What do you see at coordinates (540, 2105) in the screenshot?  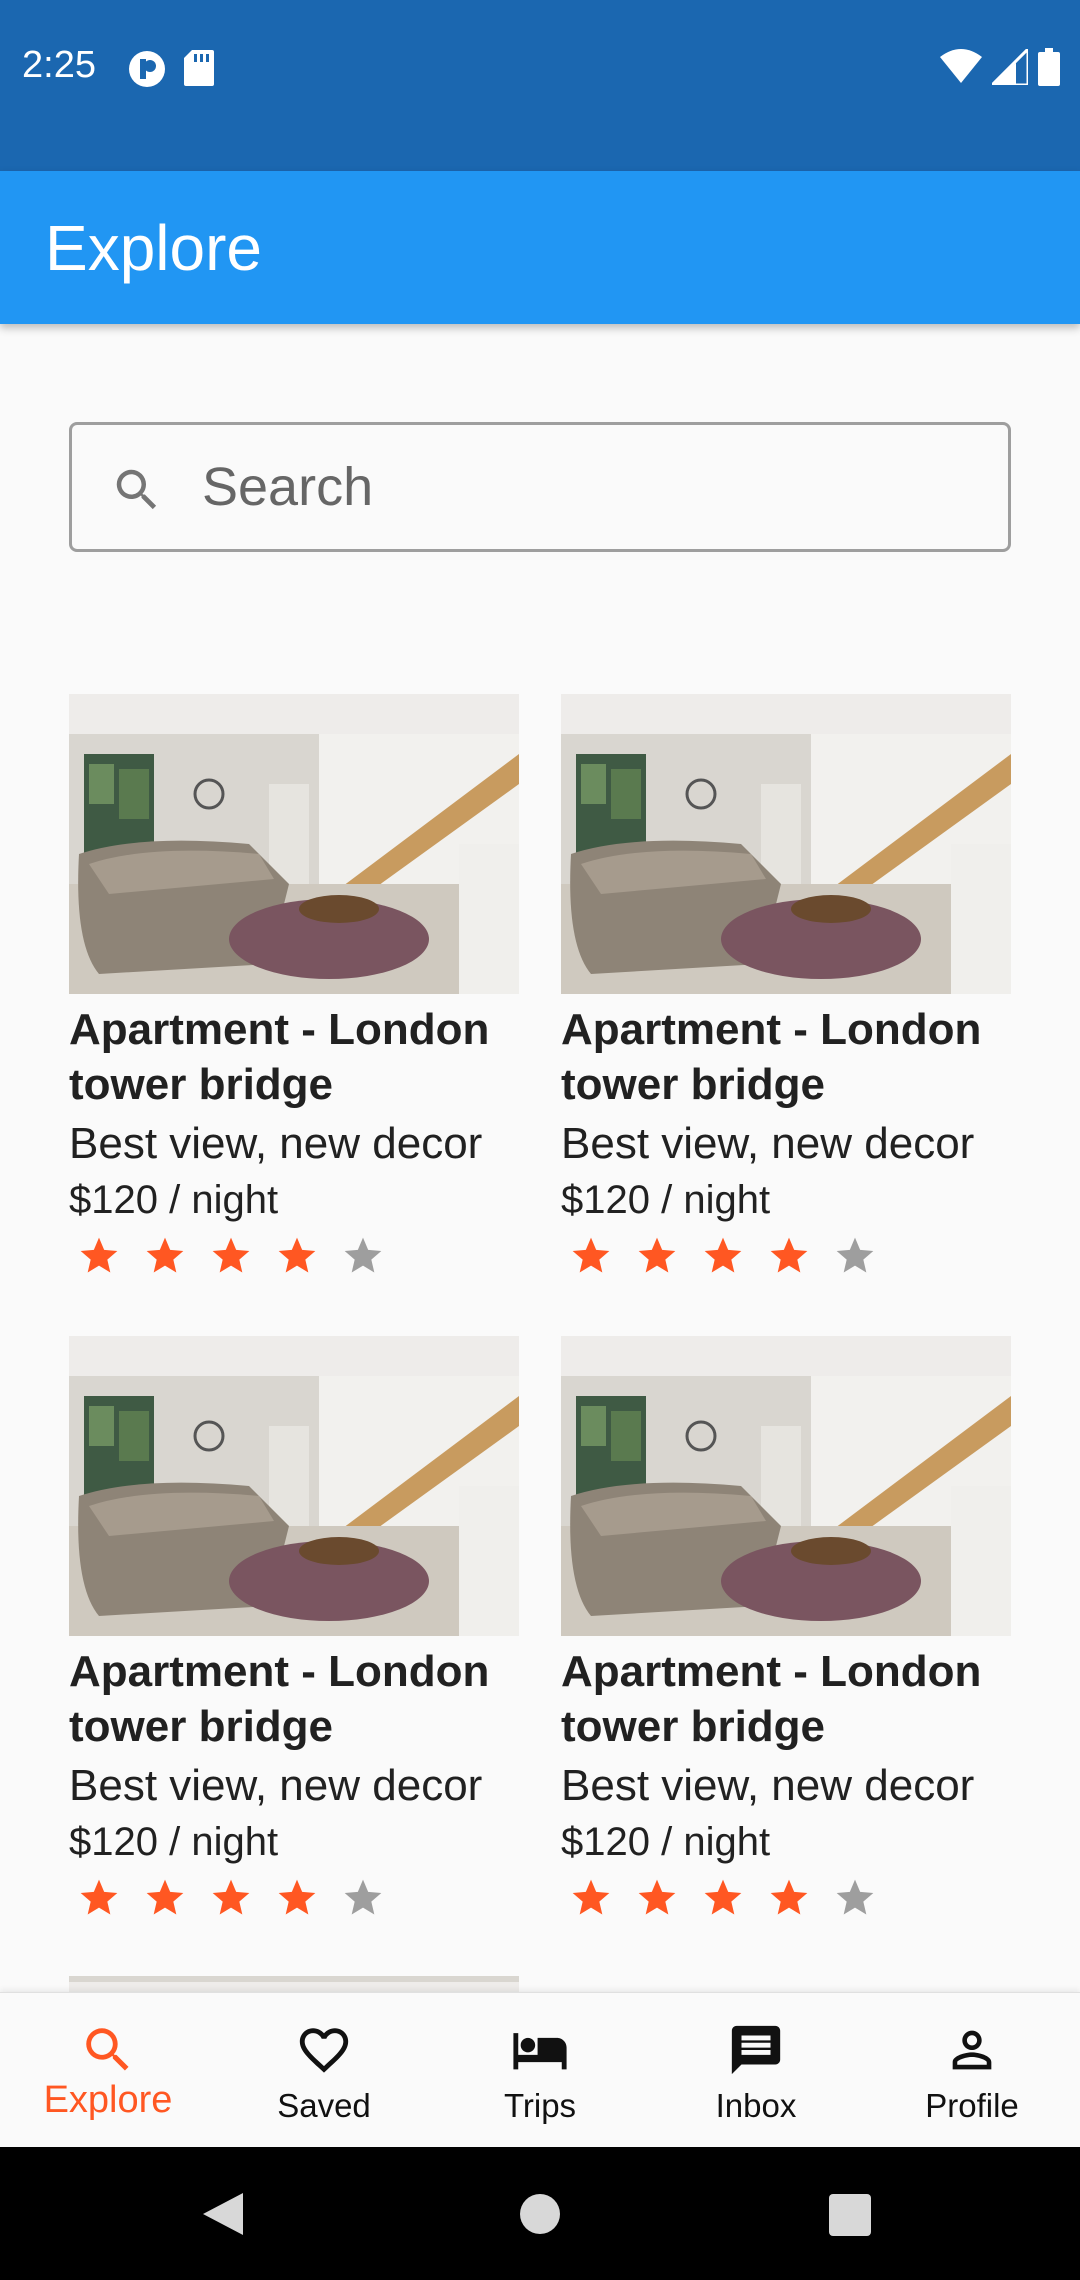 I see `nav-label: Trips` at bounding box center [540, 2105].